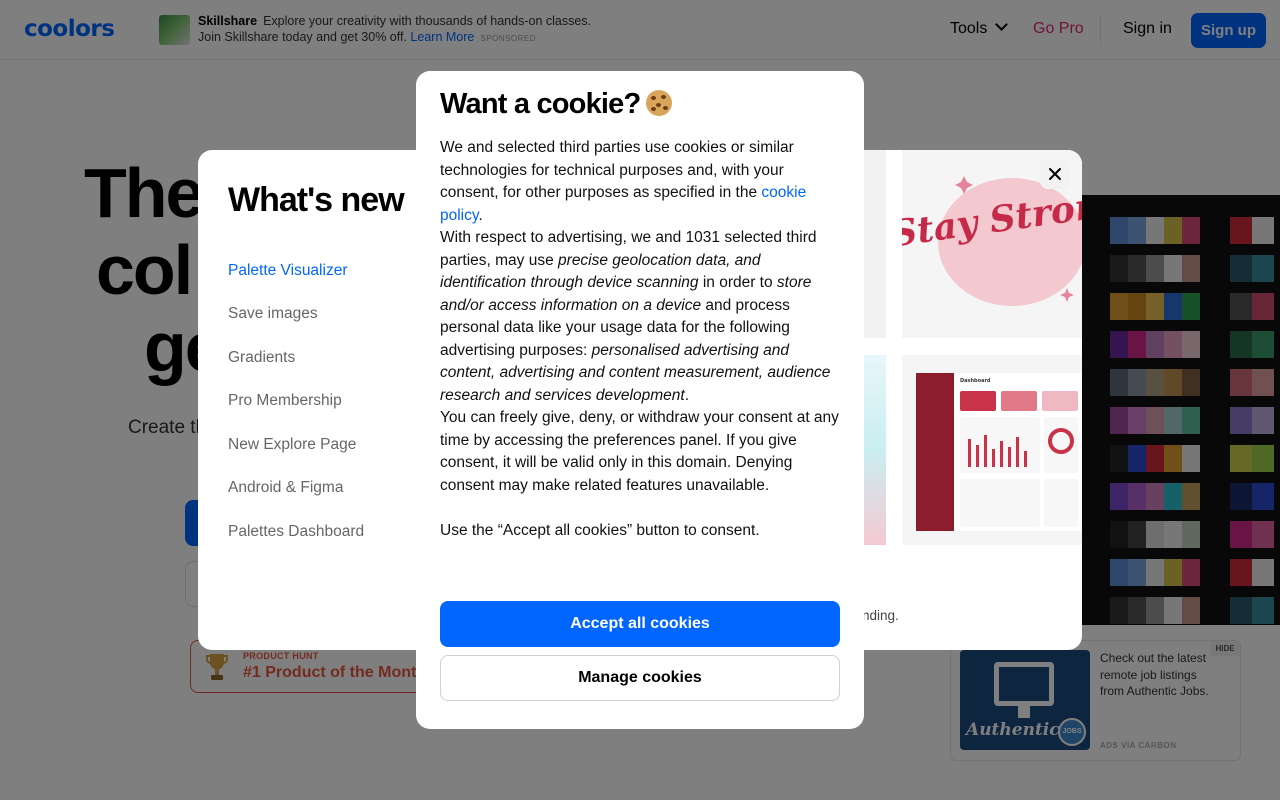 Image resolution: width=1280 pixels, height=800 pixels. Describe the element at coordinates (640, 624) in the screenshot. I see `accept-all-cookies-button: Accept all cookies` at that location.